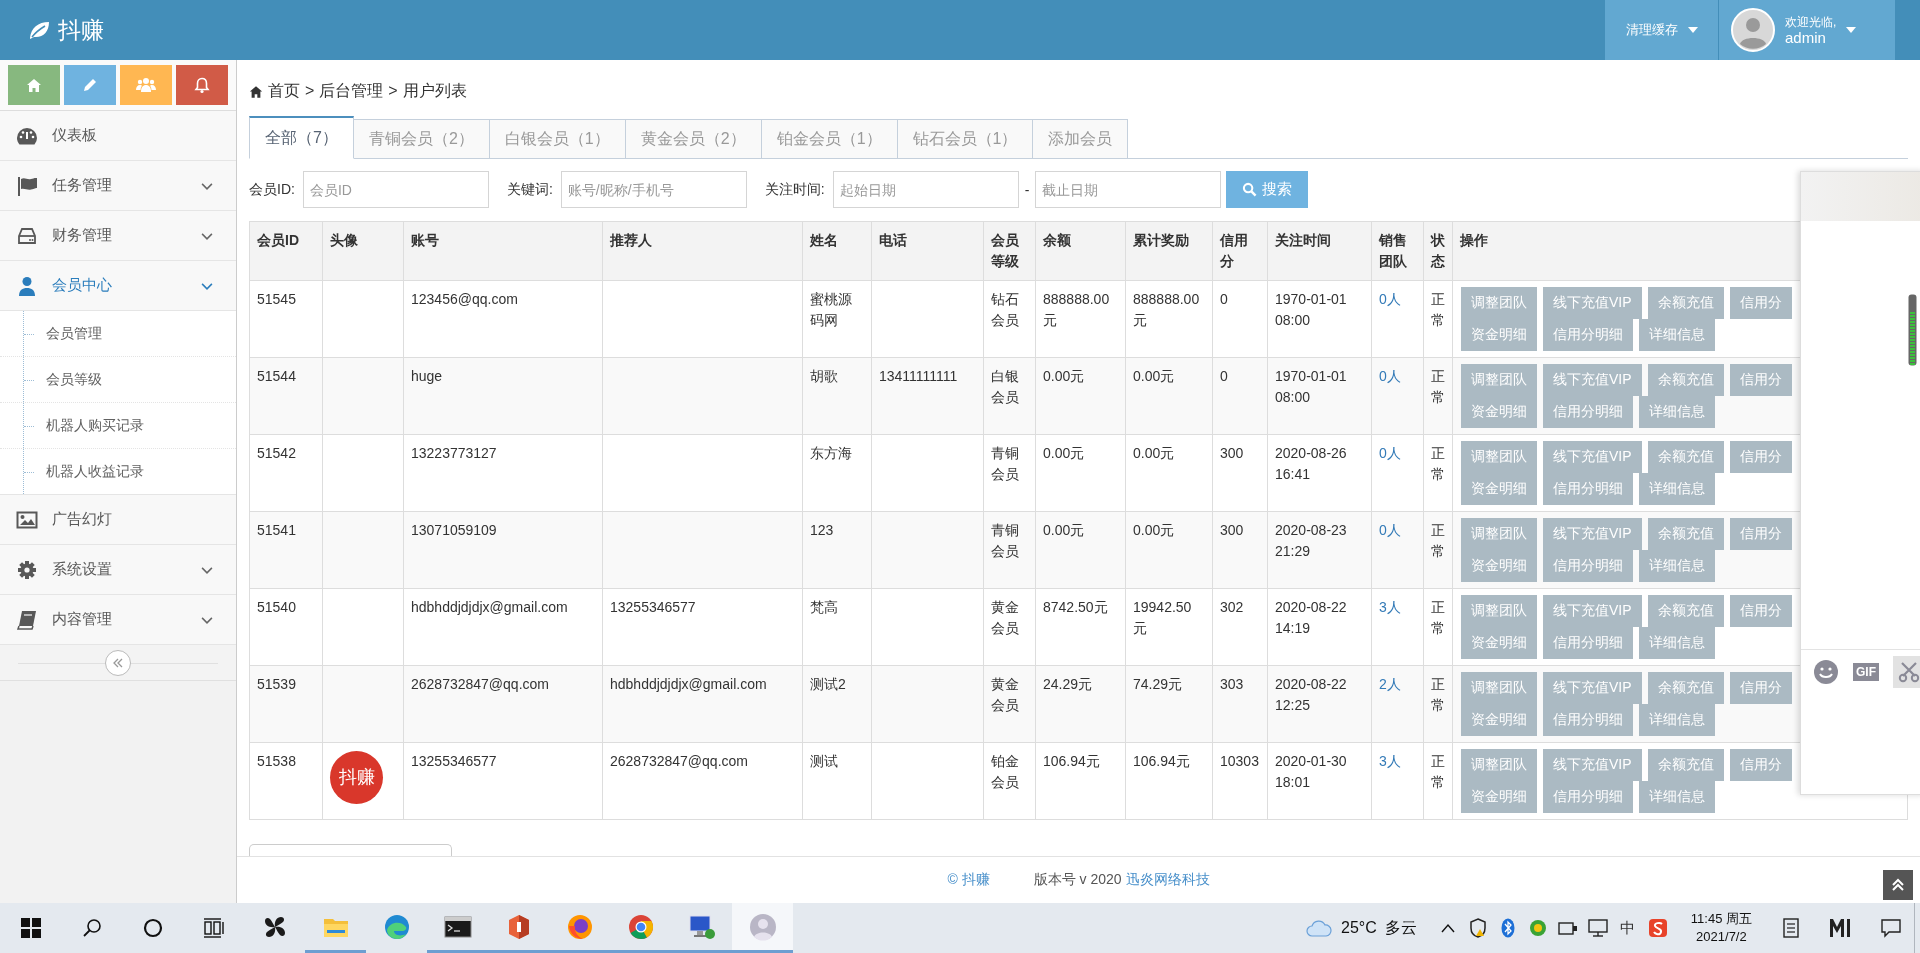 Image resolution: width=1920 pixels, height=953 pixels. What do you see at coordinates (1169, 704) in the screenshot?
I see `table-cell: 74.29元` at bounding box center [1169, 704].